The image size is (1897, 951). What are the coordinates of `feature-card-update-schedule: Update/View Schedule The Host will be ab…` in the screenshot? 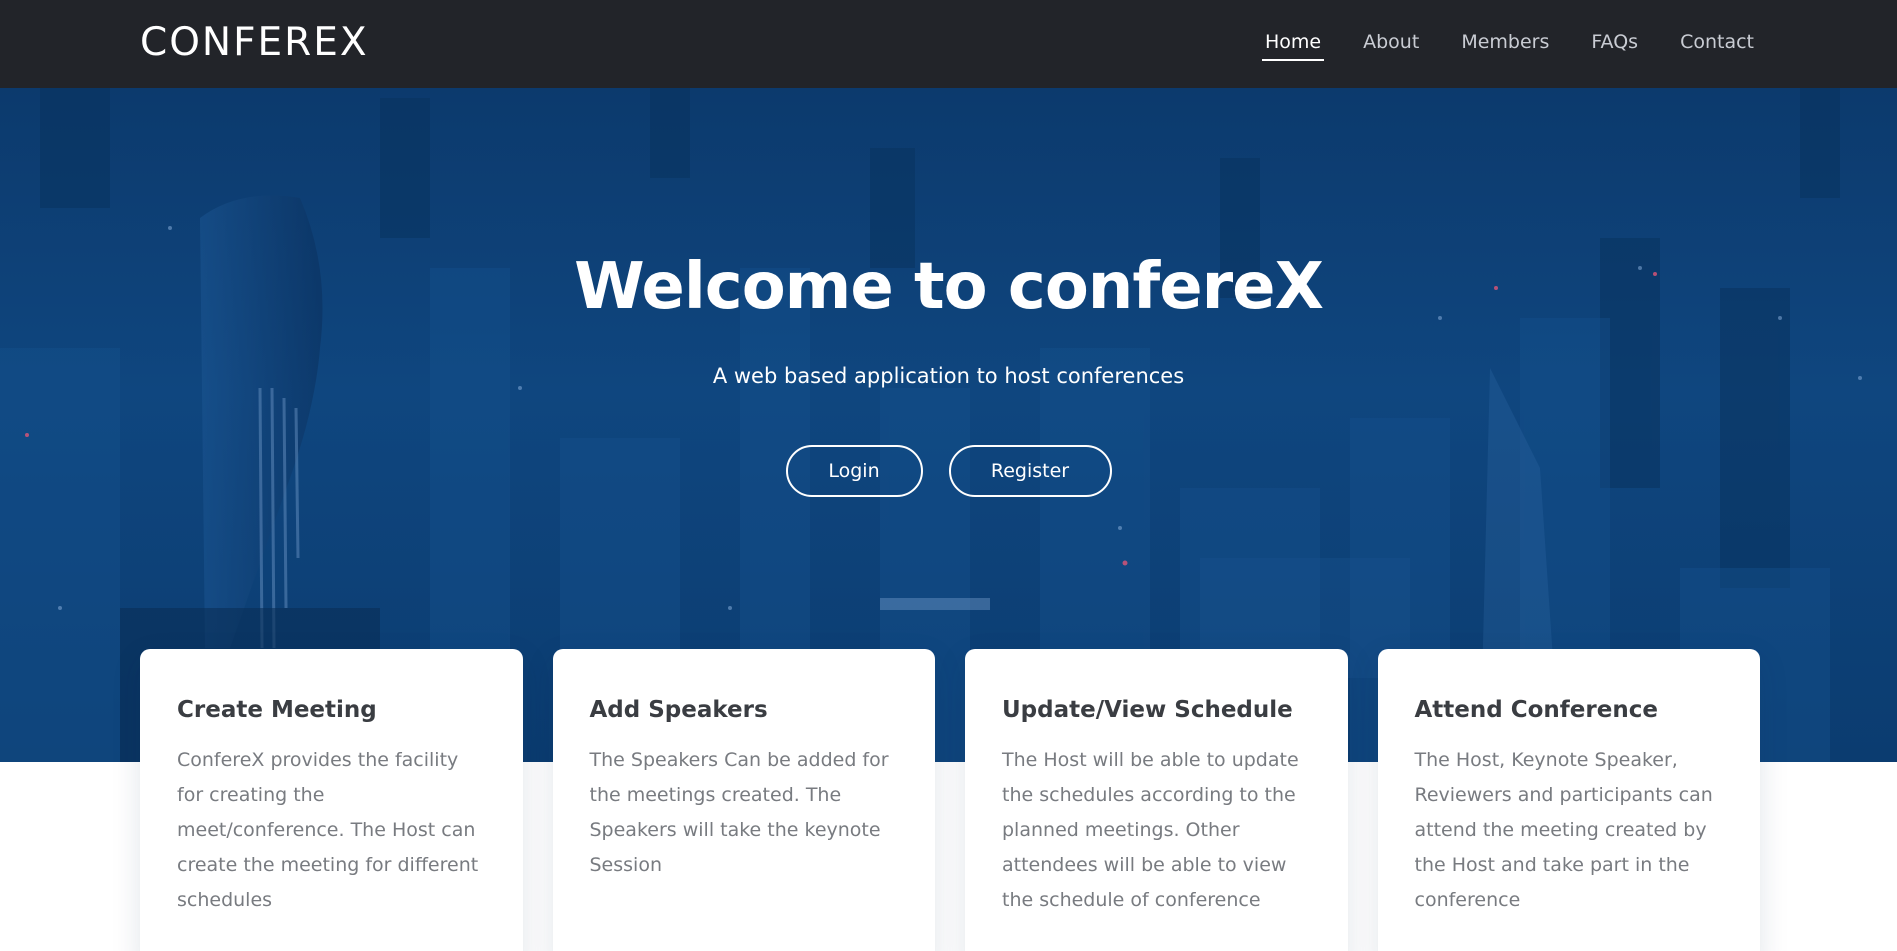 It's located at (1156, 800).